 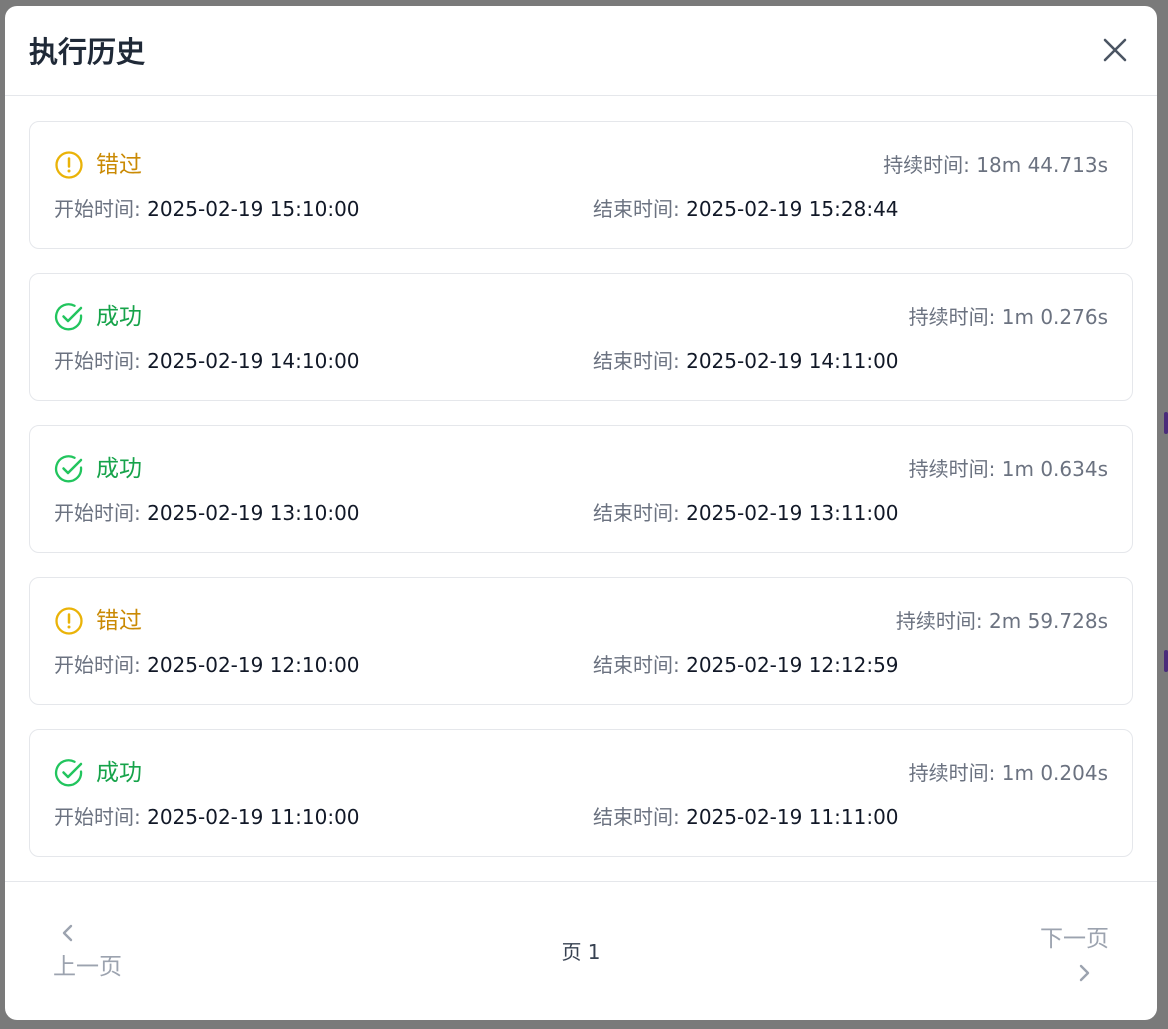 What do you see at coordinates (253, 665) in the screenshot?
I see `start-time-value: 2025-02-19 12:10:00` at bounding box center [253, 665].